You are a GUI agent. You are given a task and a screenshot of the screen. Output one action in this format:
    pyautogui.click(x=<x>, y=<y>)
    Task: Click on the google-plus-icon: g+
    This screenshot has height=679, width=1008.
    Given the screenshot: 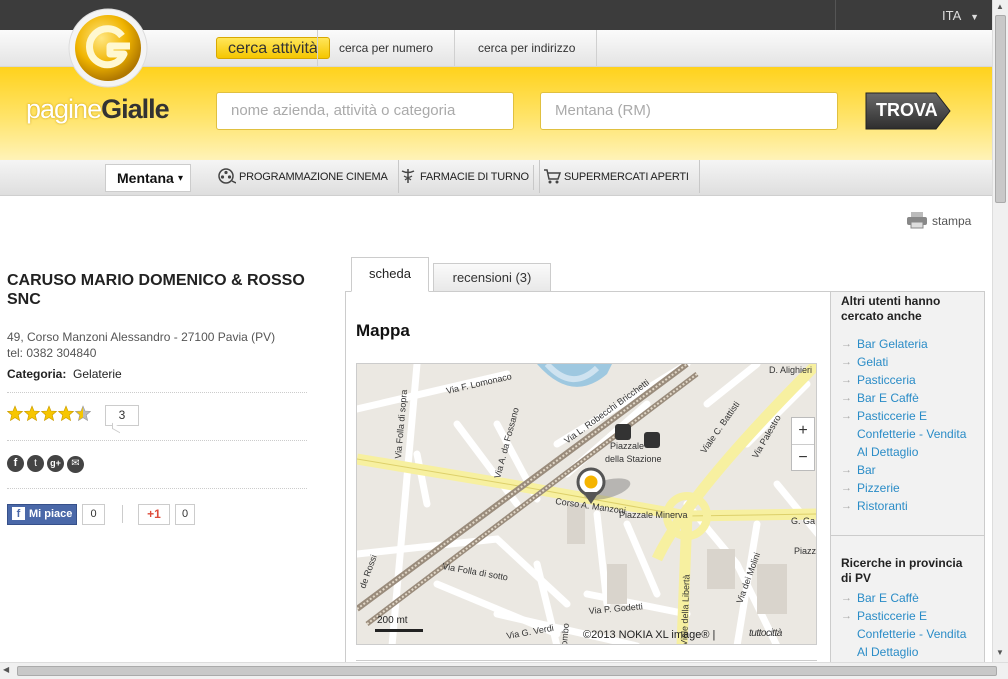 What is the action you would take?
    pyautogui.click(x=55, y=463)
    